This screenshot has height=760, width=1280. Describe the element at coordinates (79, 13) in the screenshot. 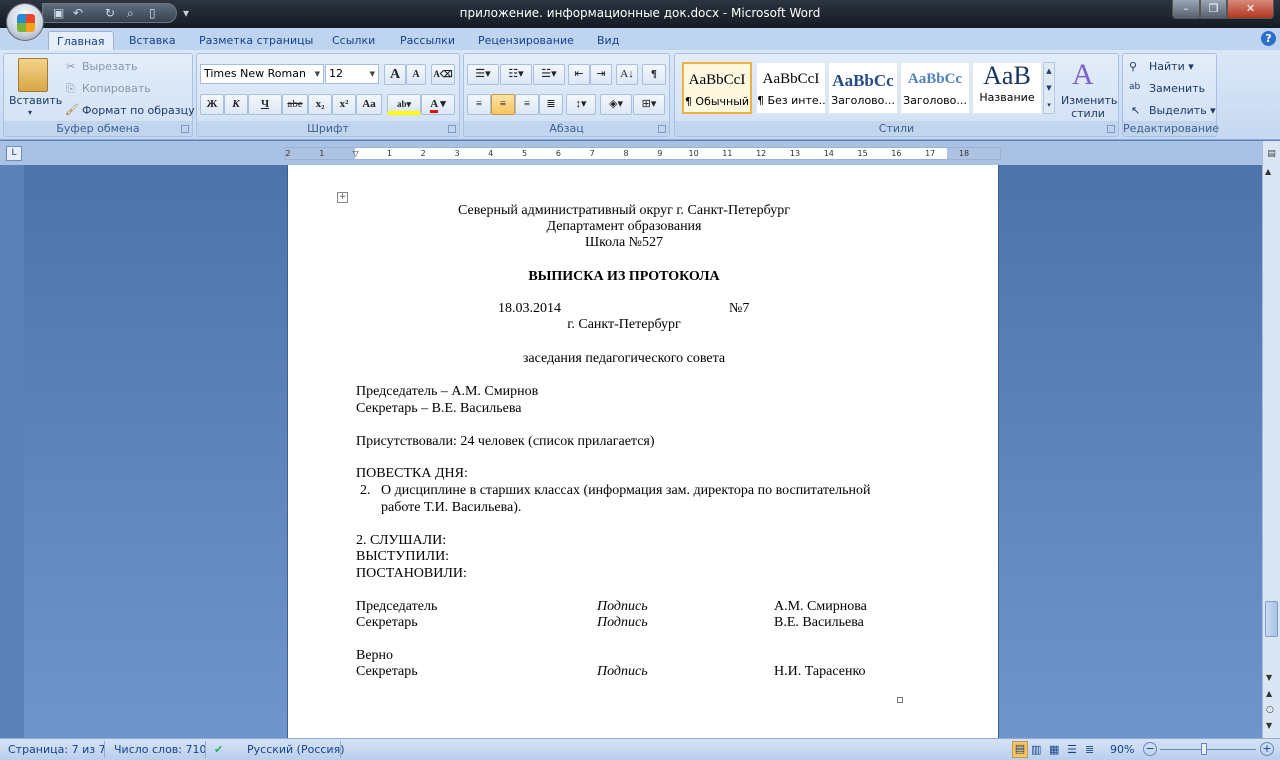

I see `undo-icon: ↶` at that location.